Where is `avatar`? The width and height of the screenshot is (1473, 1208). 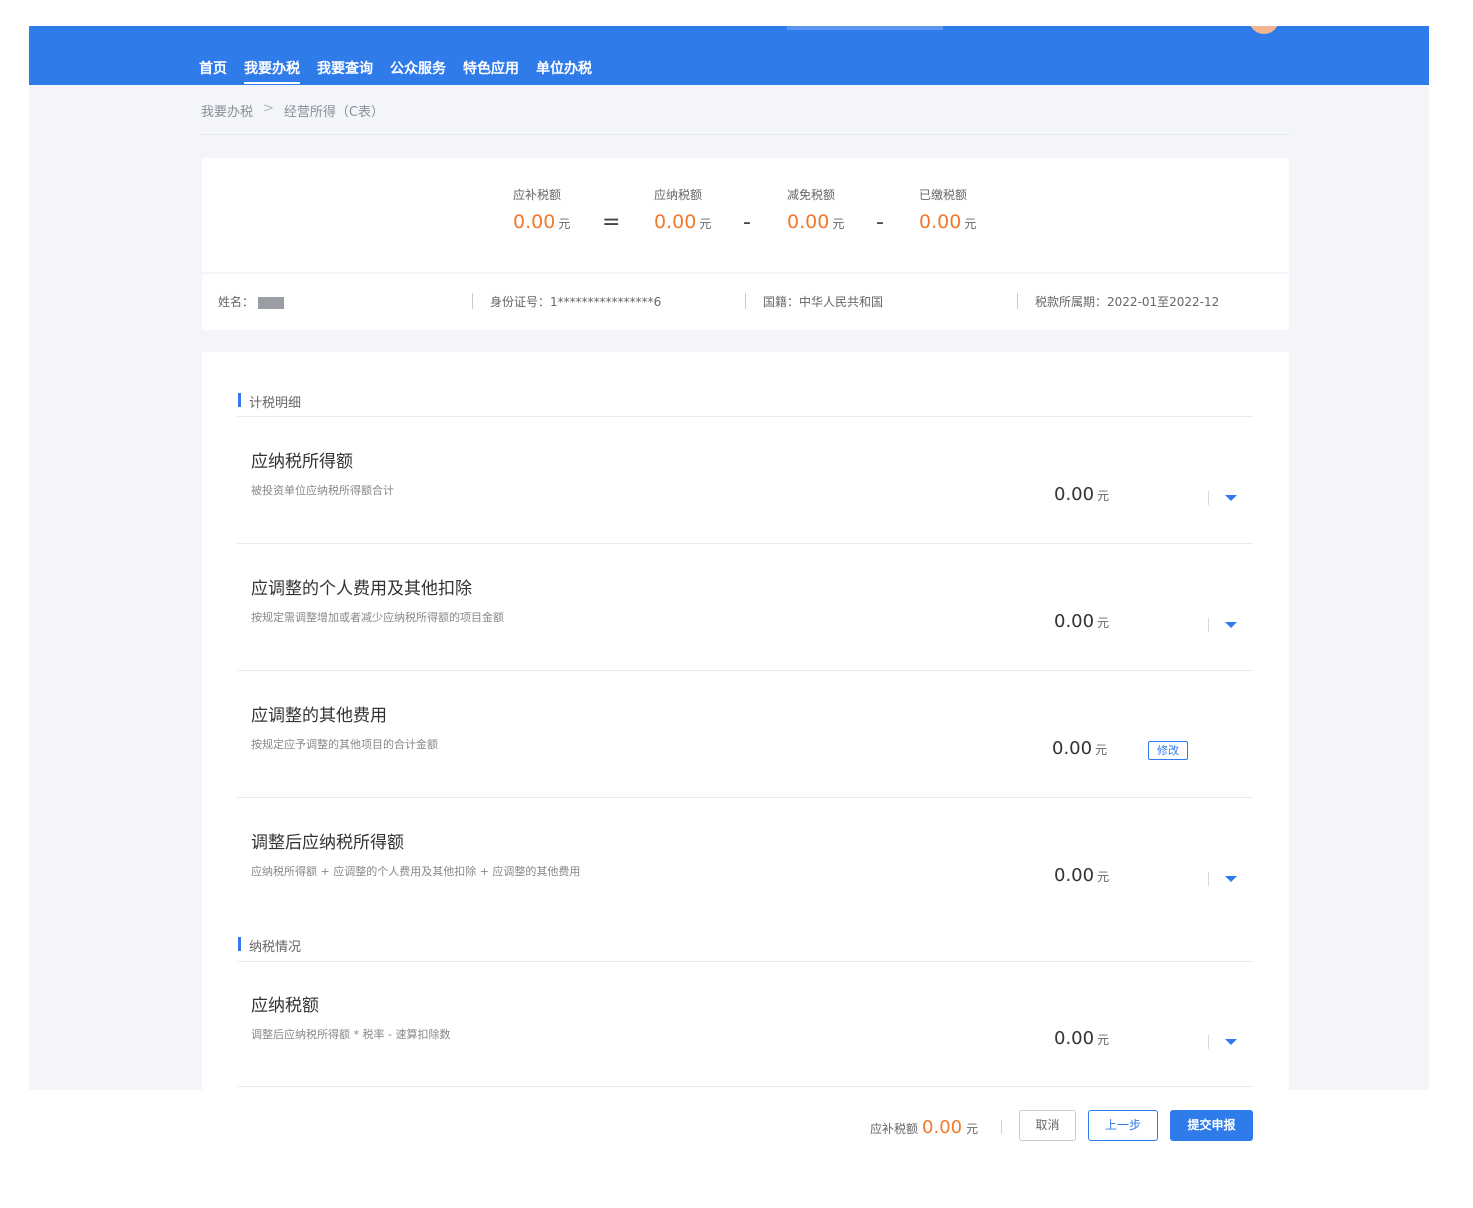 avatar is located at coordinates (1264, 30).